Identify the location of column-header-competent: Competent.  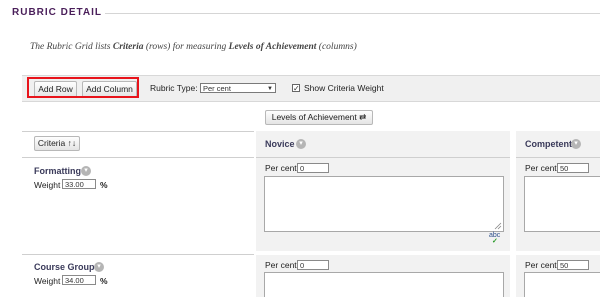
(548, 144).